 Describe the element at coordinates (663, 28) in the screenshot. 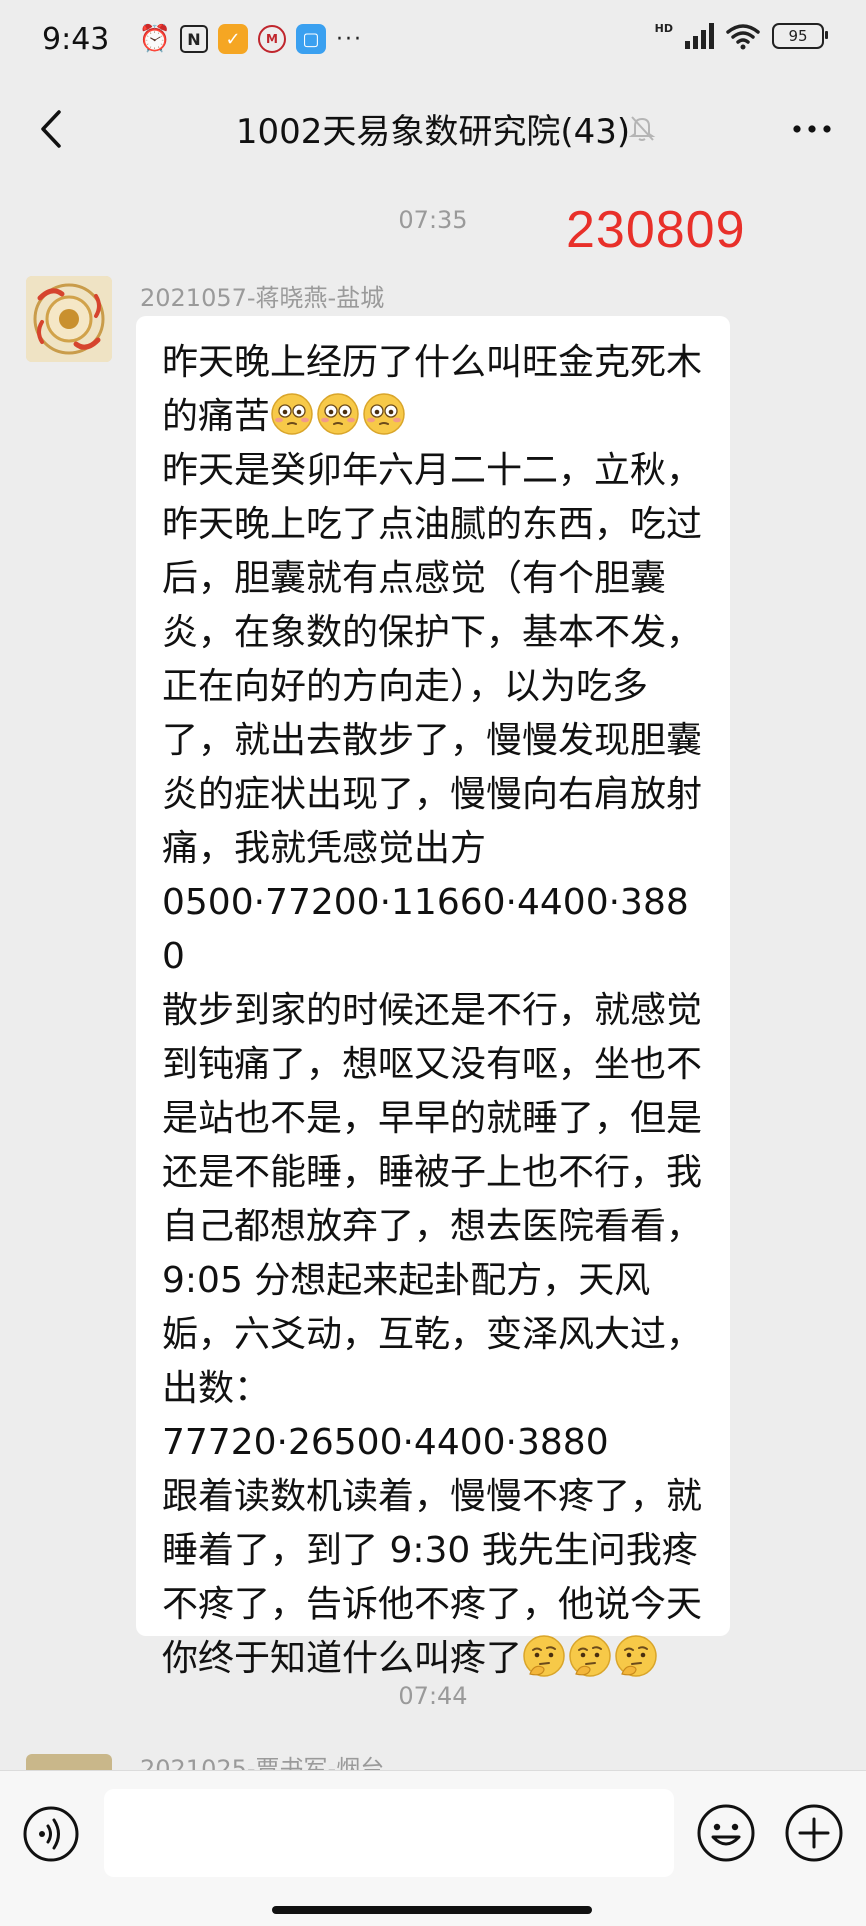

I see `hd-label: HD` at that location.